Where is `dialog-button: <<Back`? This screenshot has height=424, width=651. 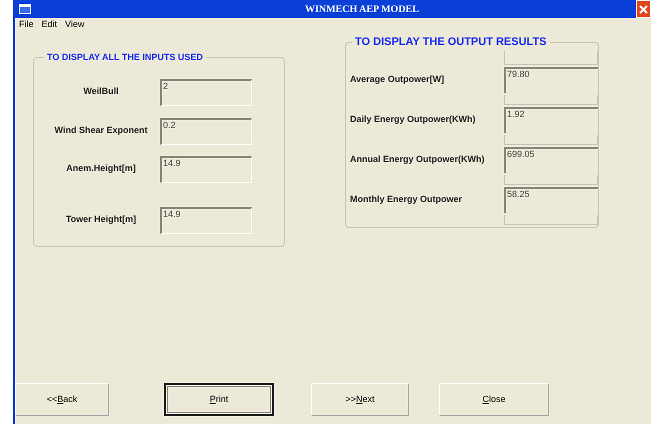 dialog-button: <<Back is located at coordinates (62, 399).